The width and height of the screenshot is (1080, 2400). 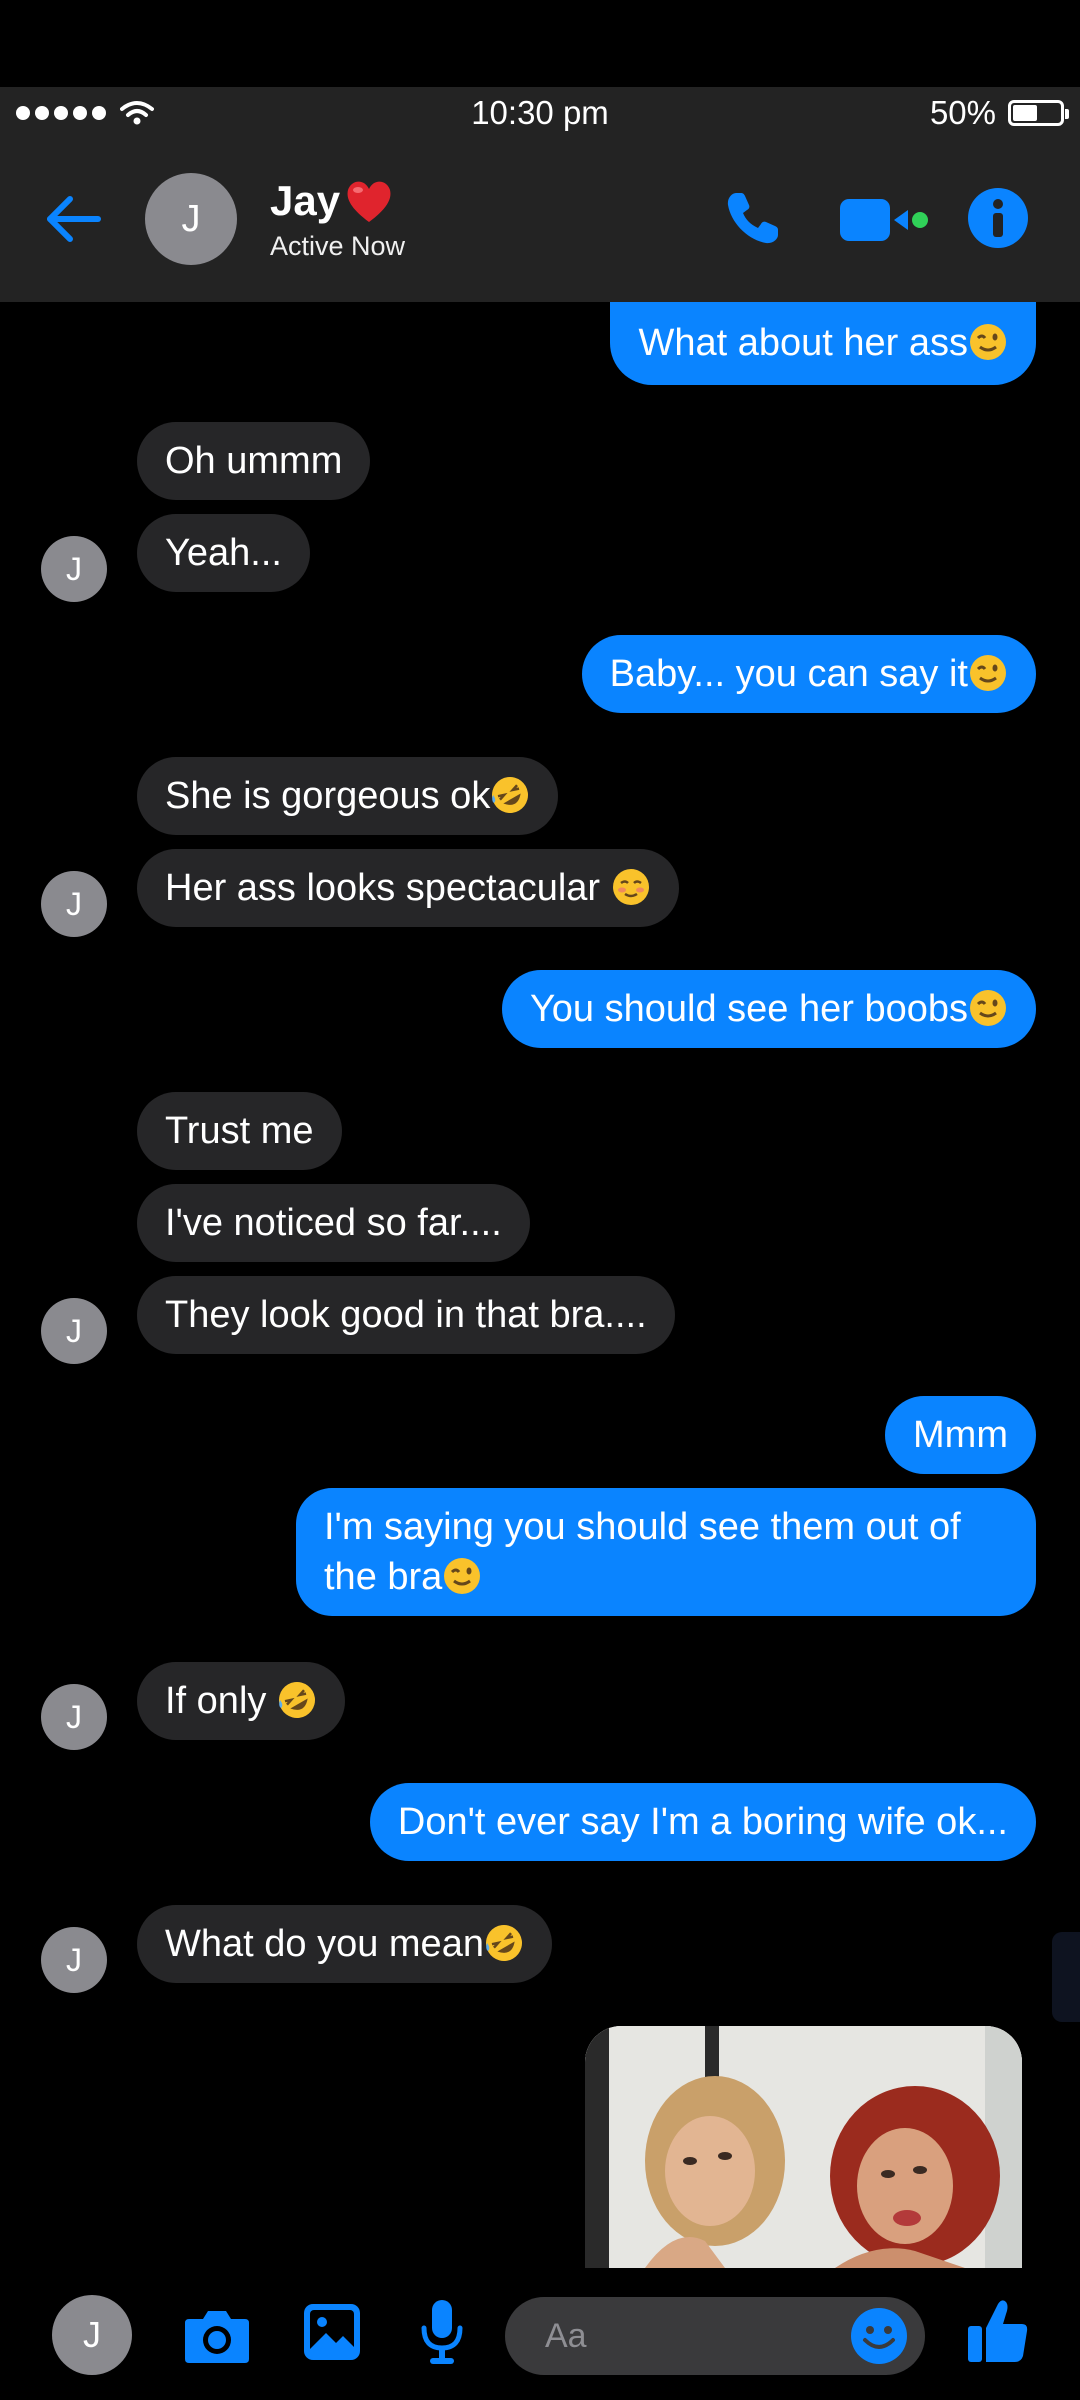 What do you see at coordinates (998, 218) in the screenshot?
I see `info-icon` at bounding box center [998, 218].